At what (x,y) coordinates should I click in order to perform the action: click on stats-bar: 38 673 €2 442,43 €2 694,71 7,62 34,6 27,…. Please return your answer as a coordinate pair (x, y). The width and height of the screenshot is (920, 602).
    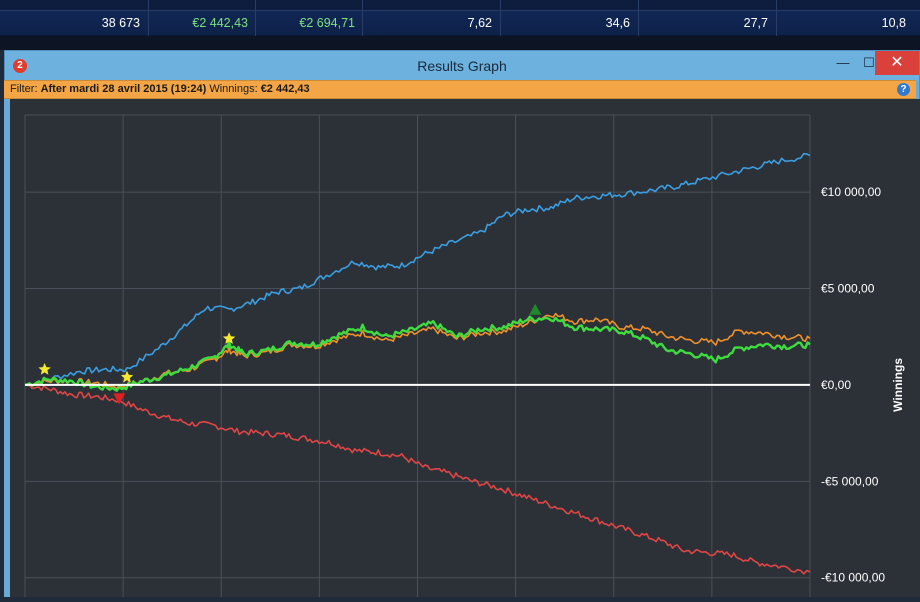
    Looking at the image, I should click on (460, 18).